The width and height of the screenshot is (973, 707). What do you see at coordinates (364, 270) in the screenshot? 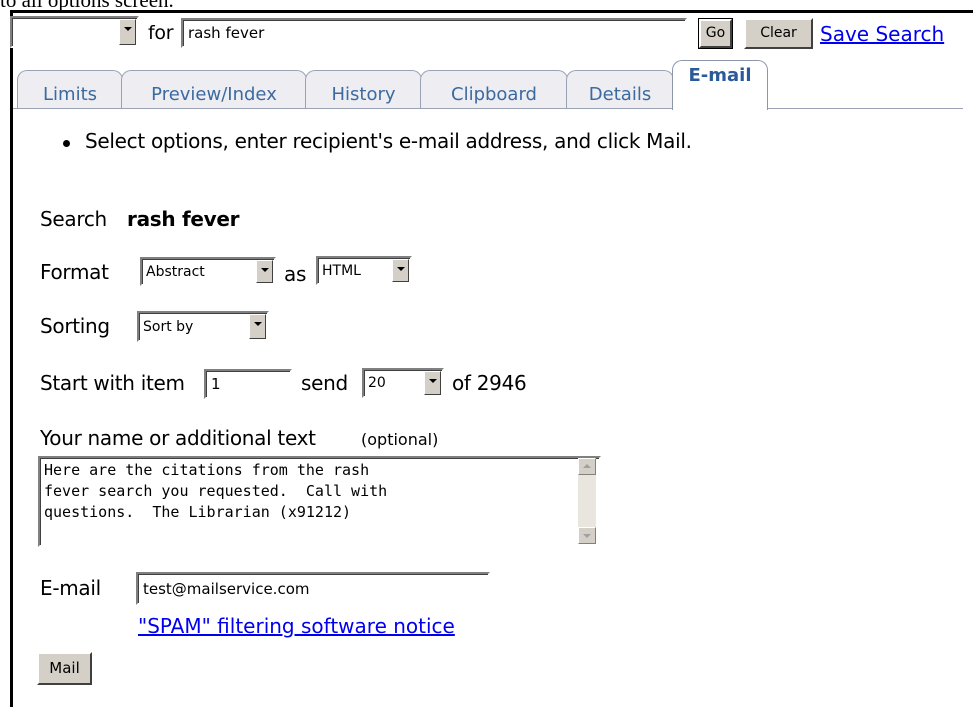
I see `as-select: HTML` at bounding box center [364, 270].